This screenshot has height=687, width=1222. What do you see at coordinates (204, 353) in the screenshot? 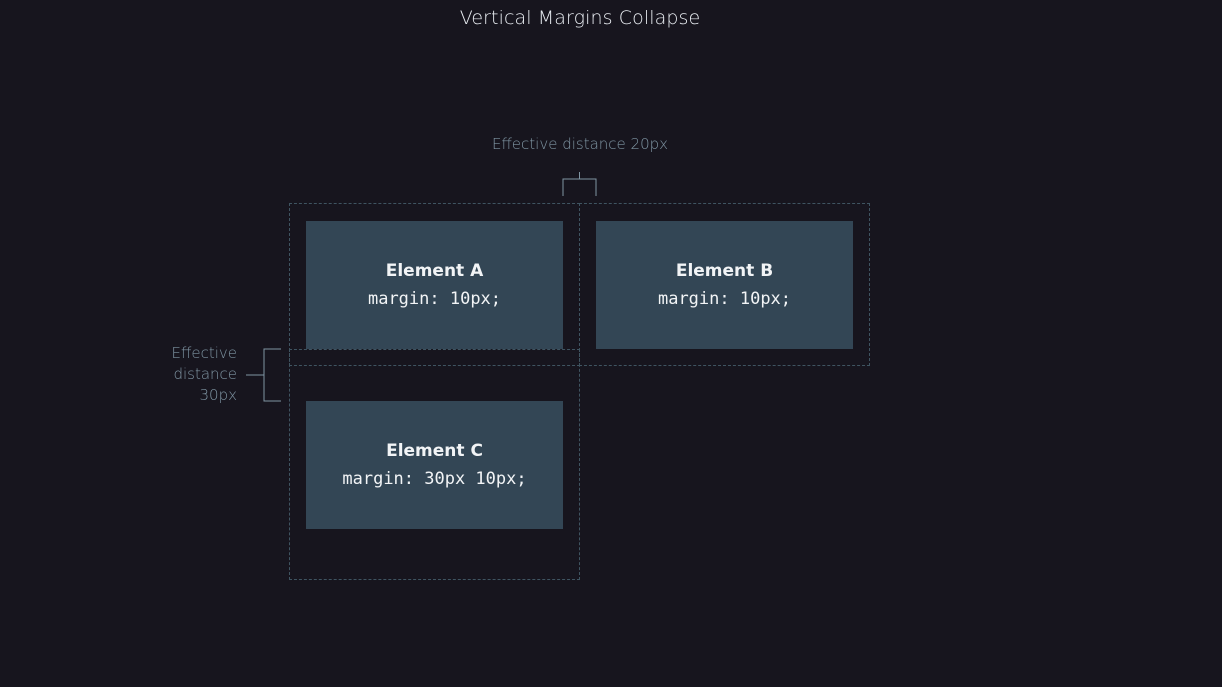
I see `vertical-distance-label-line-1: Effective` at bounding box center [204, 353].